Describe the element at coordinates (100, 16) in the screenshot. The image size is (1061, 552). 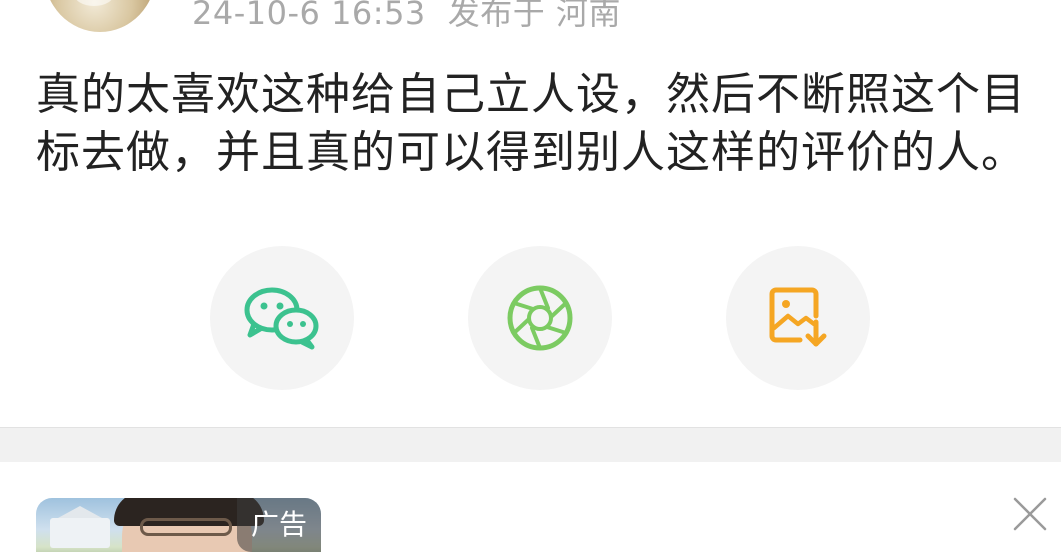
I see `avatar` at that location.